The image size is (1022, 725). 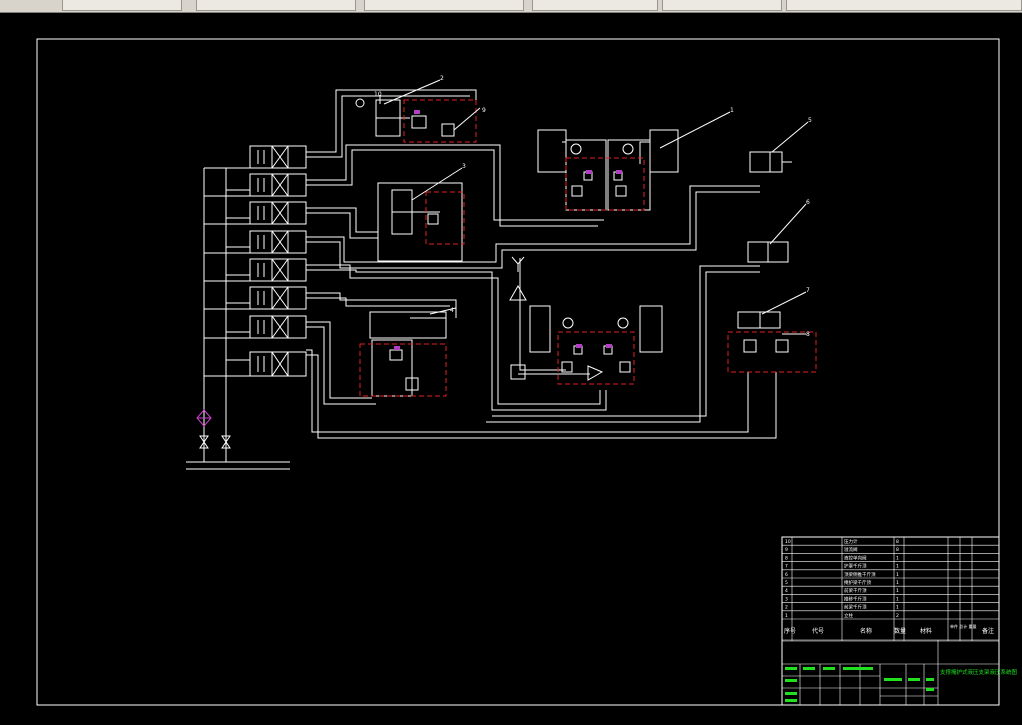 What do you see at coordinates (664, 151) in the screenshot?
I see `cylinder-1b` at bounding box center [664, 151].